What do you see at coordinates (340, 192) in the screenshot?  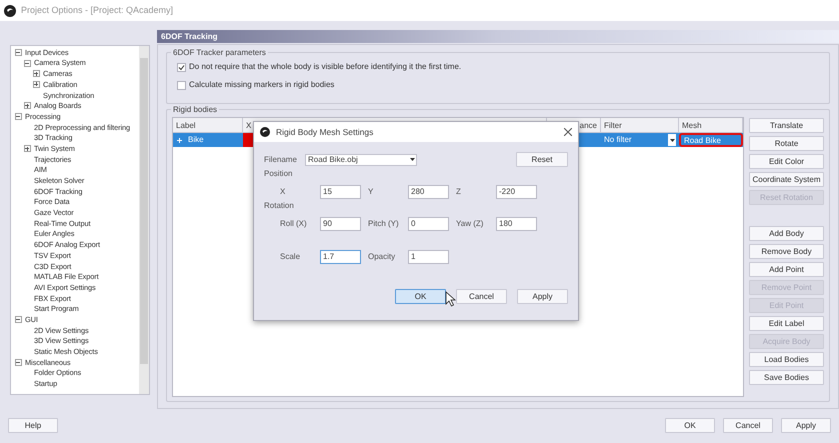 I see `text-field: 15` at bounding box center [340, 192].